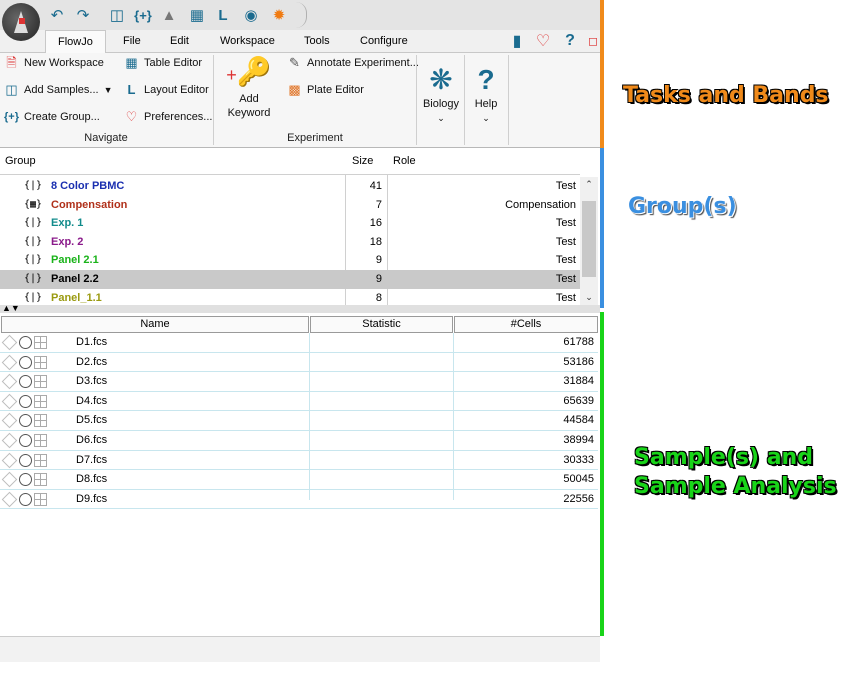  Describe the element at coordinates (251, 15) in the screenshot. I see `cytometer-icon: ◉` at that location.